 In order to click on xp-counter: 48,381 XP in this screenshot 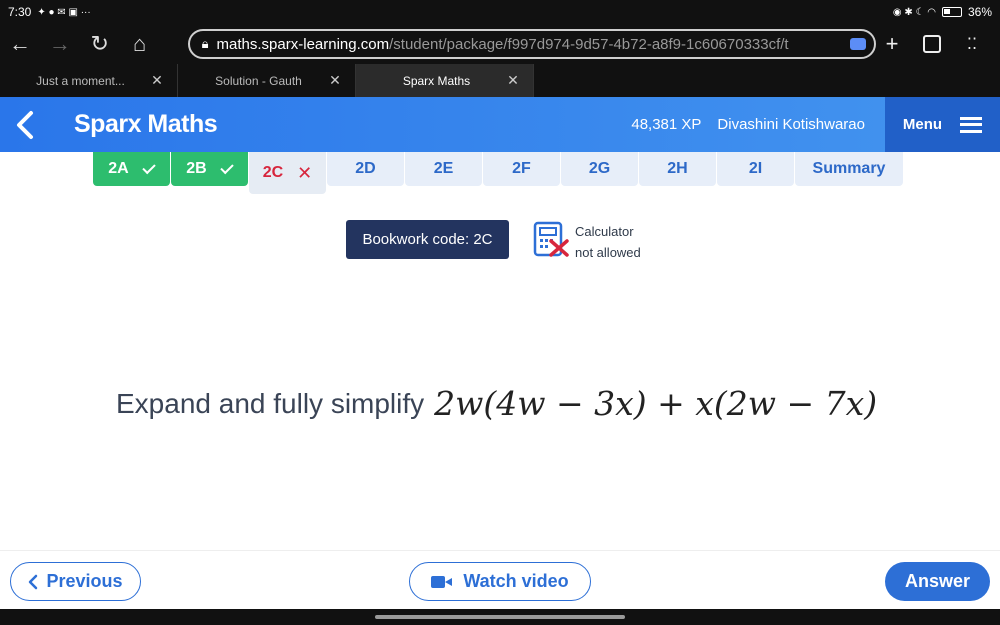, I will do `click(666, 124)`.